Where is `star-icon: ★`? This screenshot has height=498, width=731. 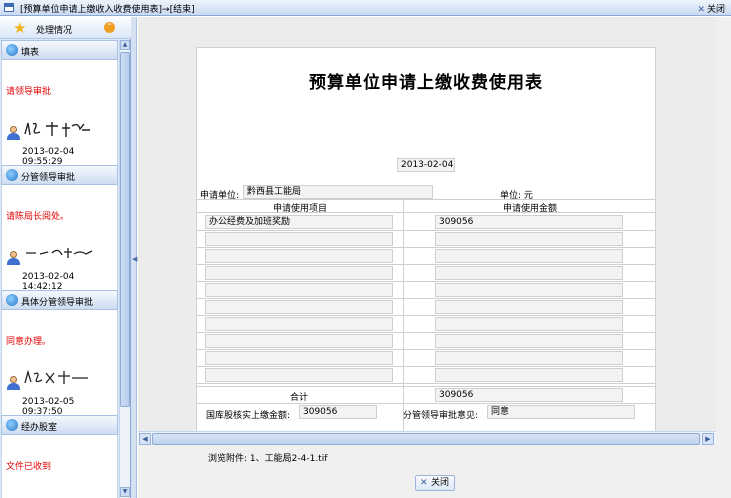 star-icon: ★ is located at coordinates (20, 28).